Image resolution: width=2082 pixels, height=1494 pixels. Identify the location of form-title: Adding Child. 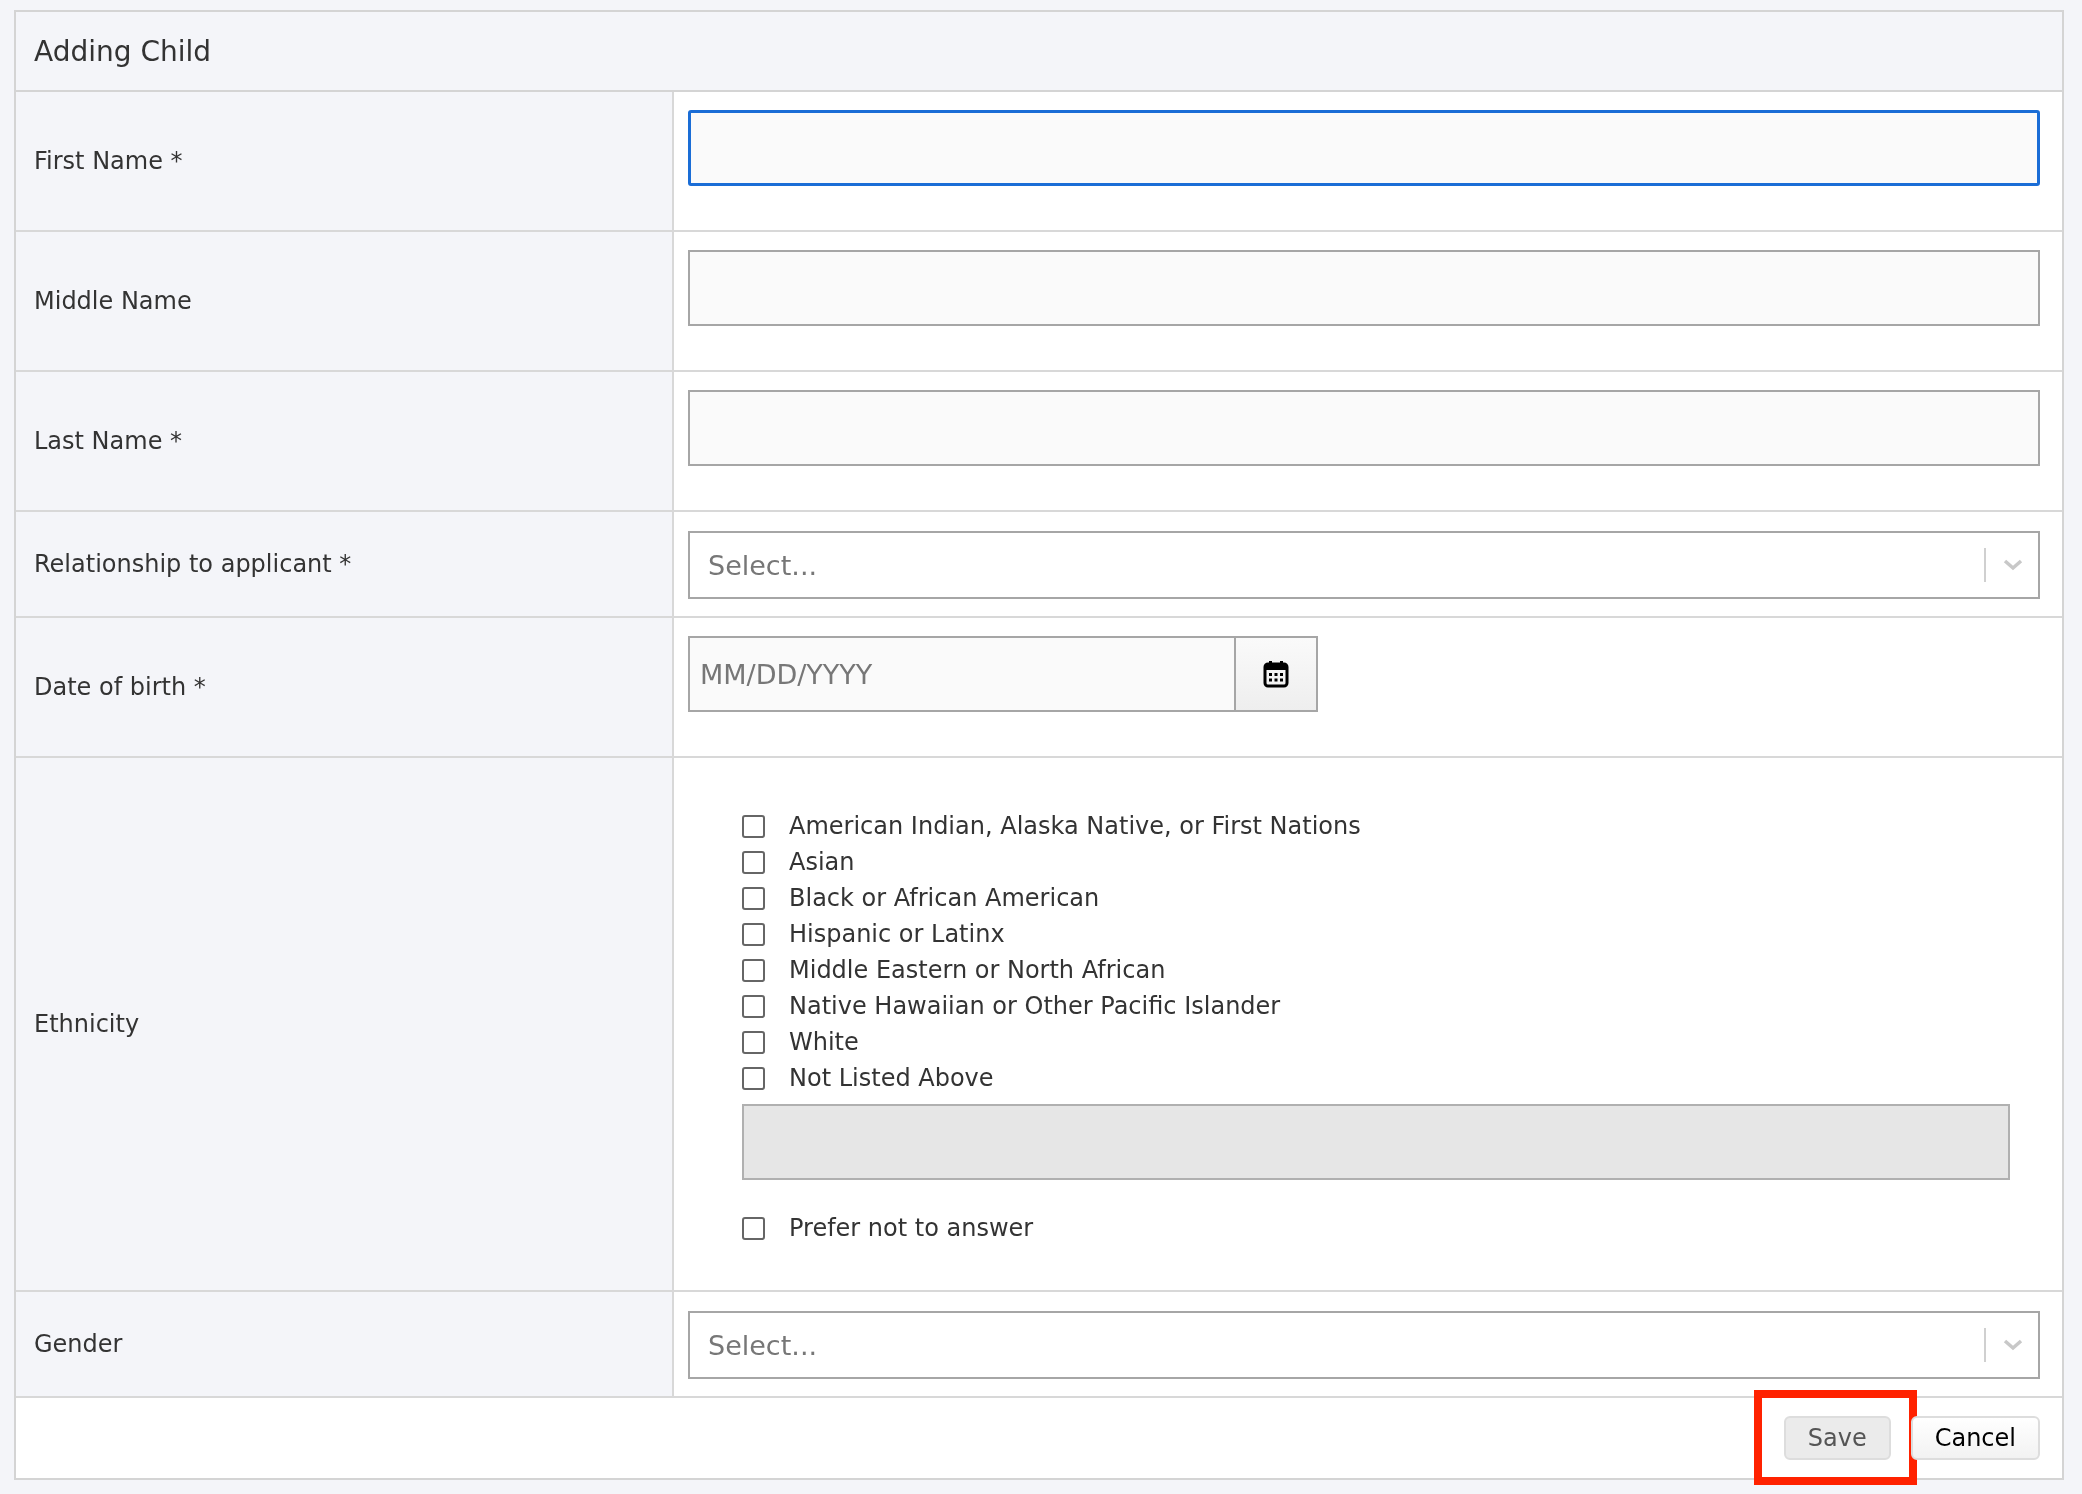
(123, 51).